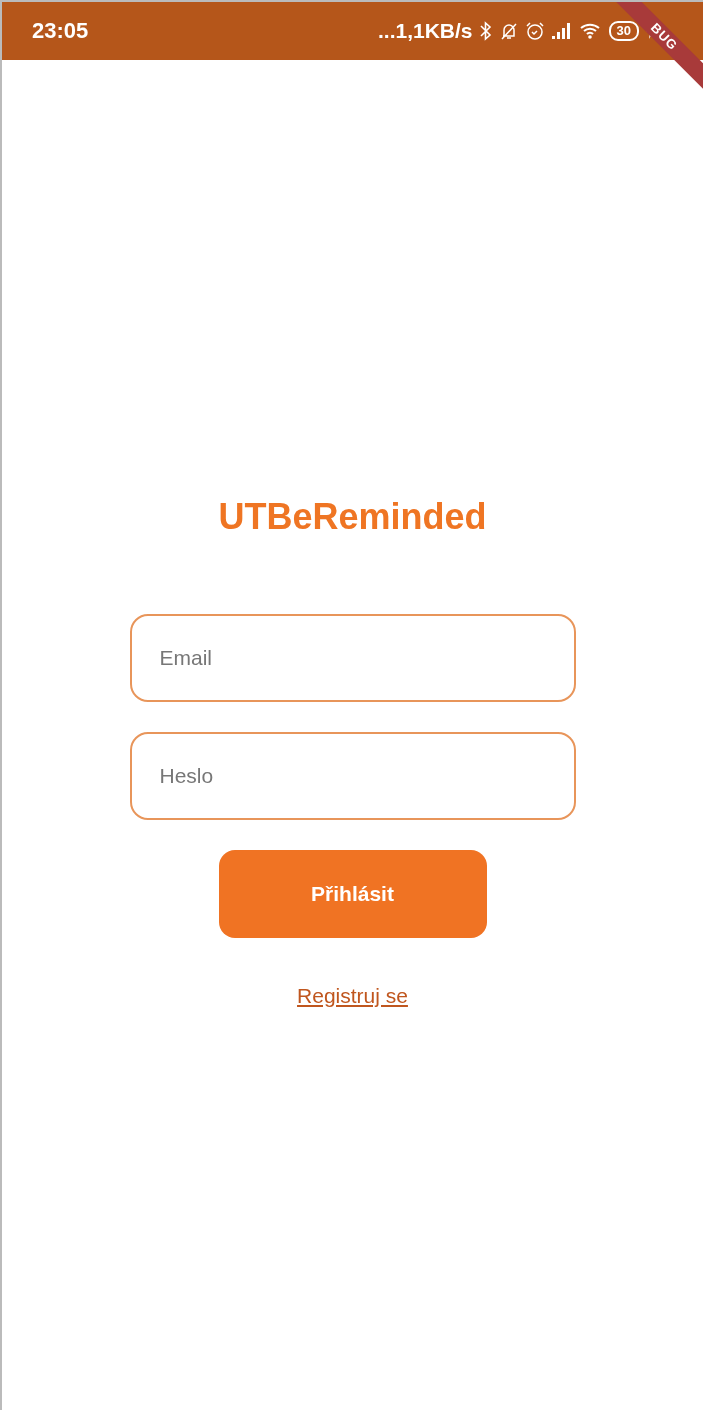 This screenshot has height=1410, width=703. Describe the element at coordinates (561, 31) in the screenshot. I see `signal-icon` at that location.